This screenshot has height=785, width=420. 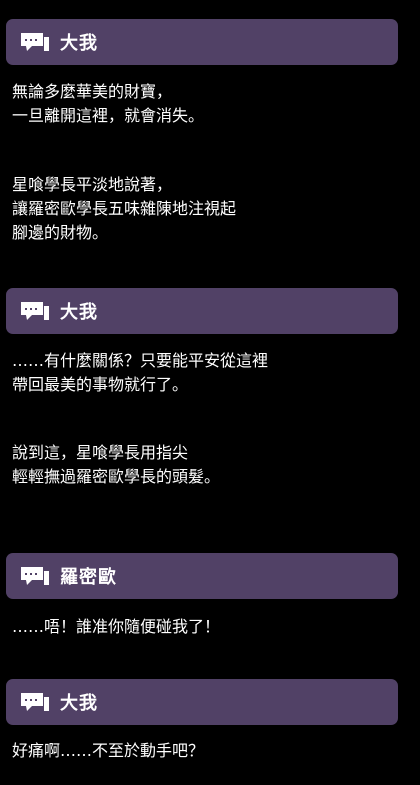 I want to click on narration-text-2: 星喰學長平淡地說著， 讓羅密歐學長五味雜陳地注視起 腳邊的財物。, so click(x=124, y=208).